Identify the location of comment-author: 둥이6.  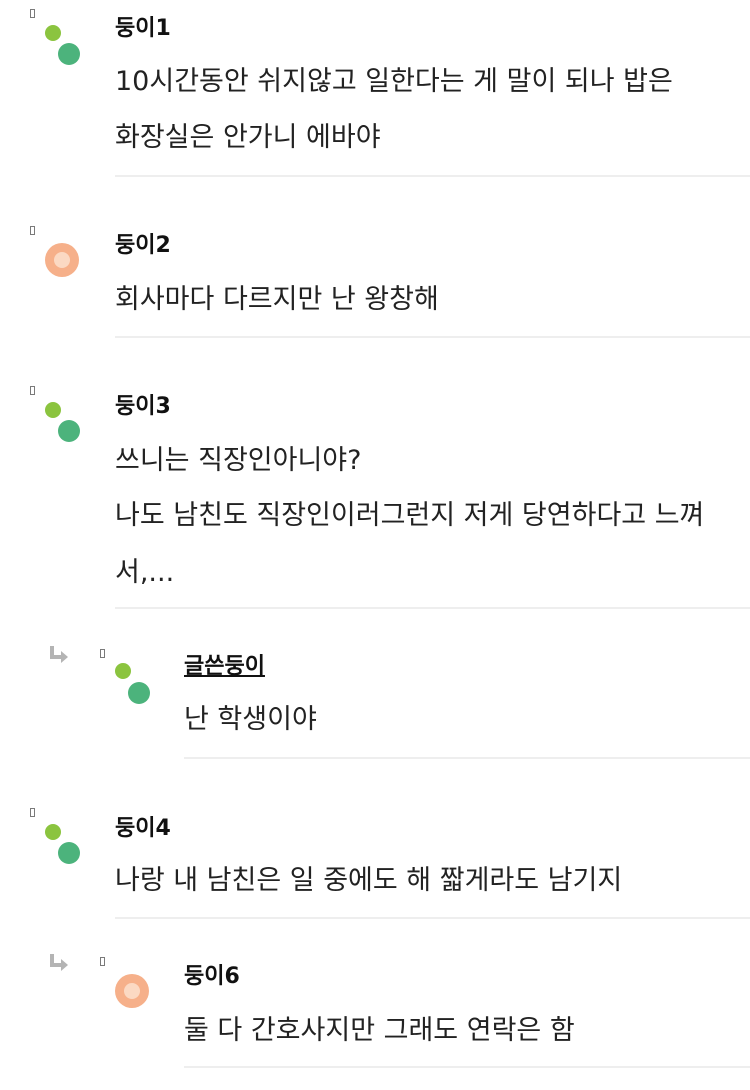
(212, 974).